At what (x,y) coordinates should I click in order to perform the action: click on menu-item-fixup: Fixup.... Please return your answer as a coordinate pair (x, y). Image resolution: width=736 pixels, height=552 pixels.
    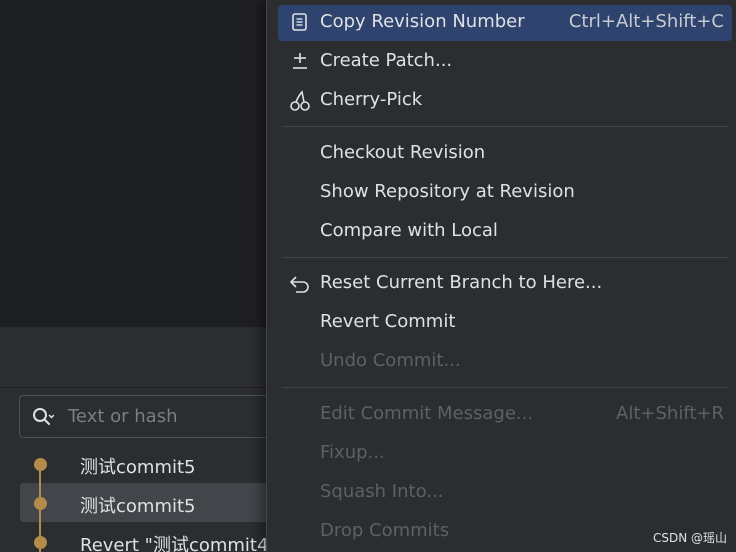
    Looking at the image, I should click on (505, 454).